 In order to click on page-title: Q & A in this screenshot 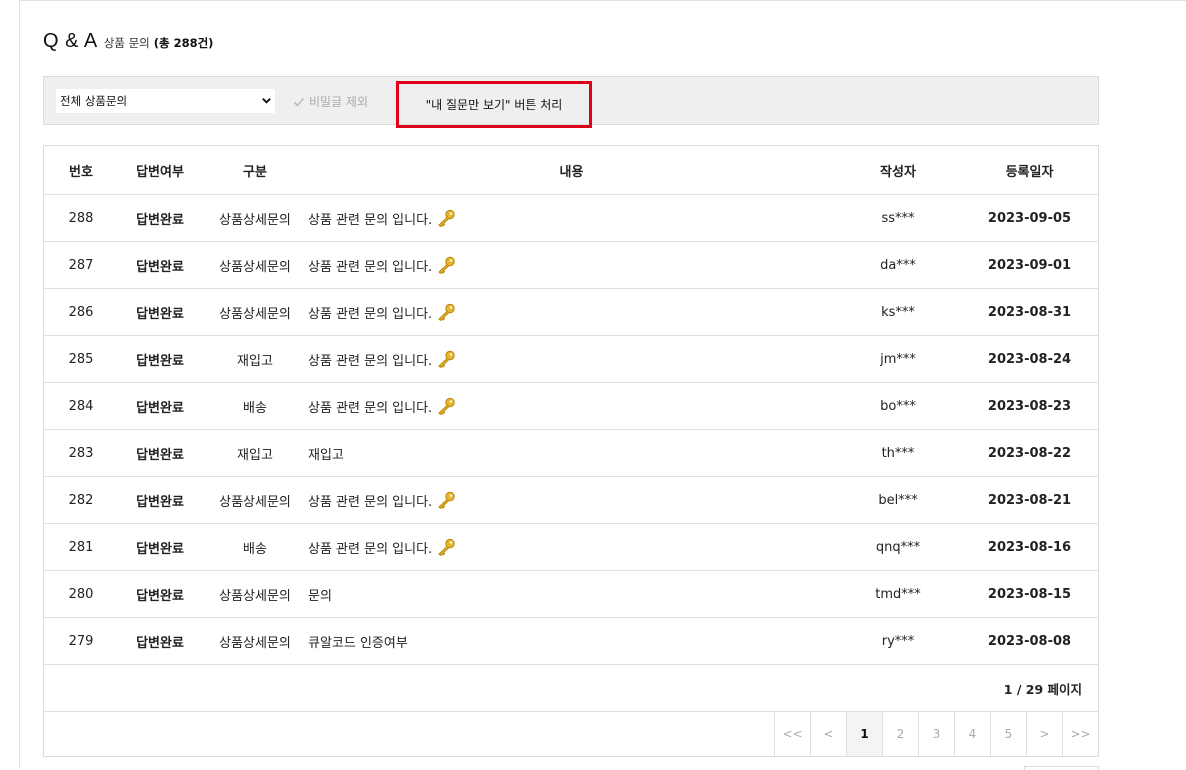, I will do `click(70, 41)`.